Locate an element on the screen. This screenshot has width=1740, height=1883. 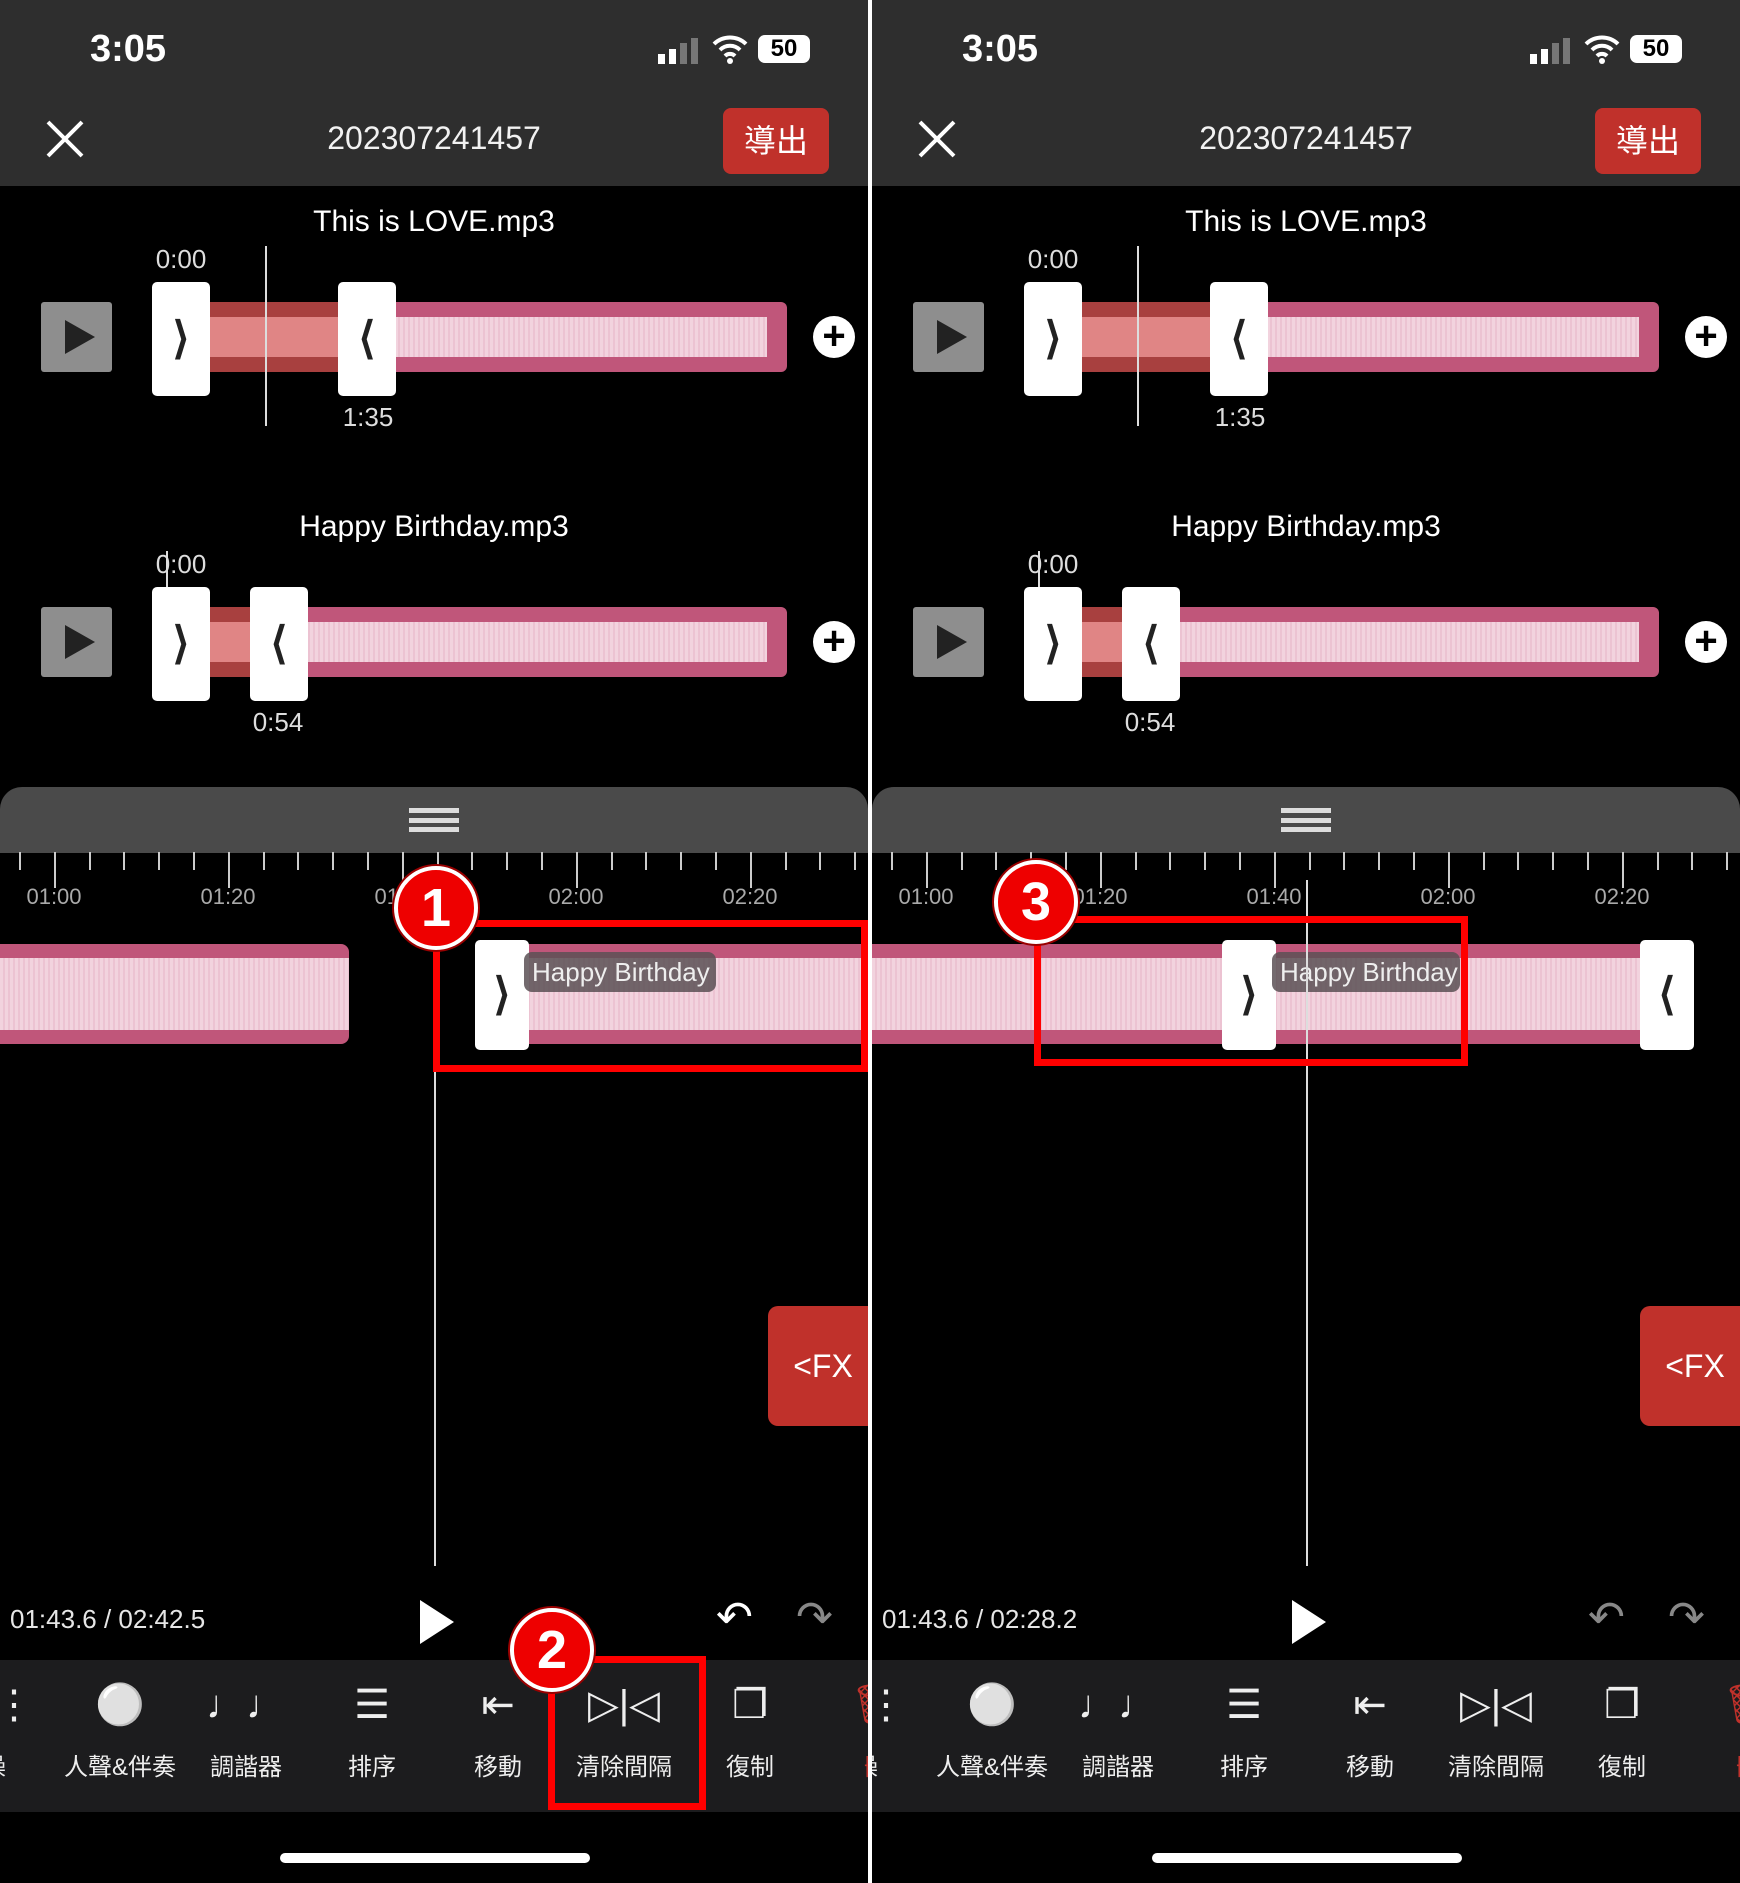
sliders-icon: ⋮⋮ is located at coordinates (17, 1705).